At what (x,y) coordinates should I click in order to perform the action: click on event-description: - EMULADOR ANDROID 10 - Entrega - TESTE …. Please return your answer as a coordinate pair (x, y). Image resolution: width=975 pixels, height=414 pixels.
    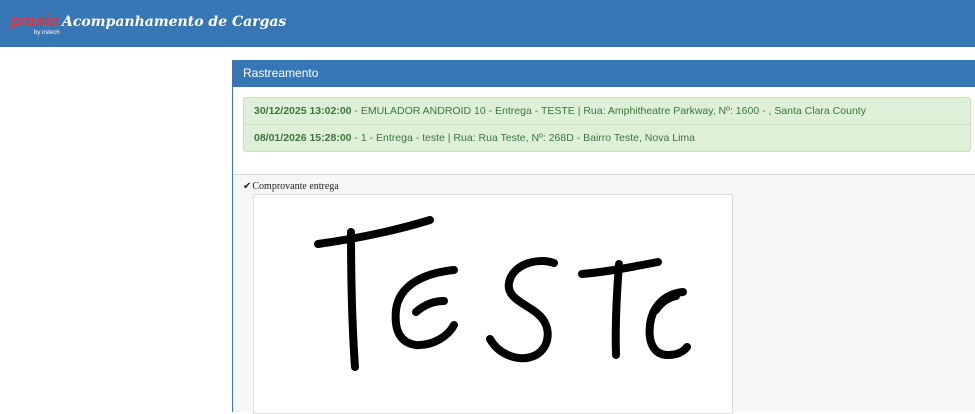
    Looking at the image, I should click on (608, 111).